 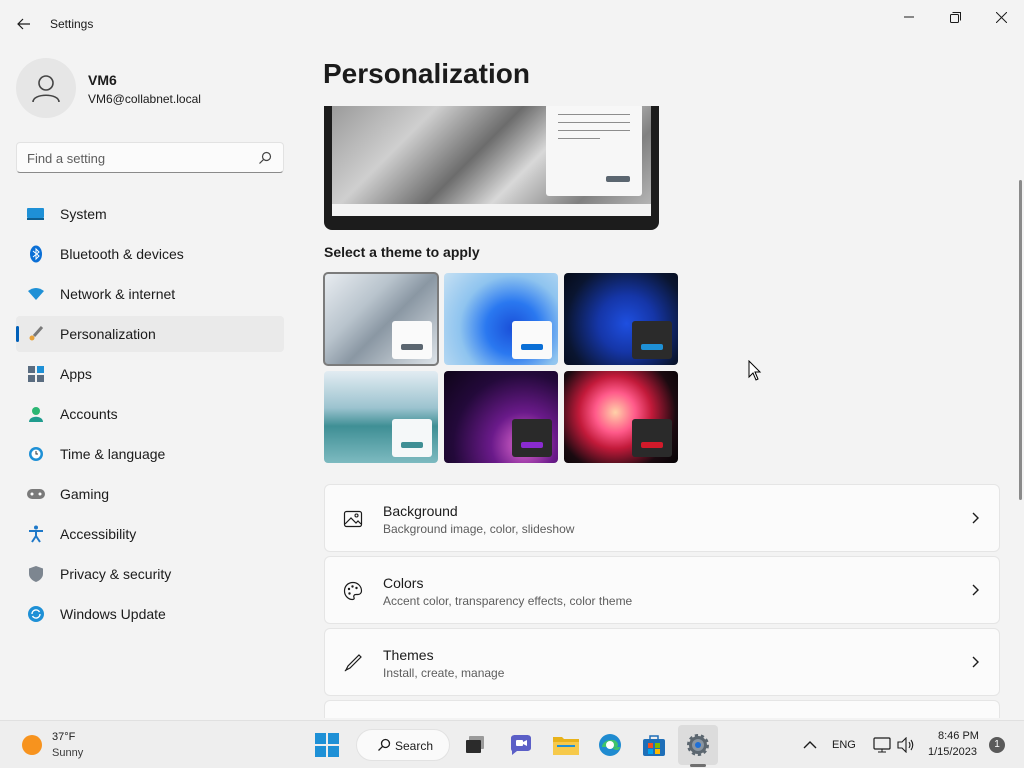 I want to click on themes-card-subtitle: Install, create, manage, so click(x=444, y=673).